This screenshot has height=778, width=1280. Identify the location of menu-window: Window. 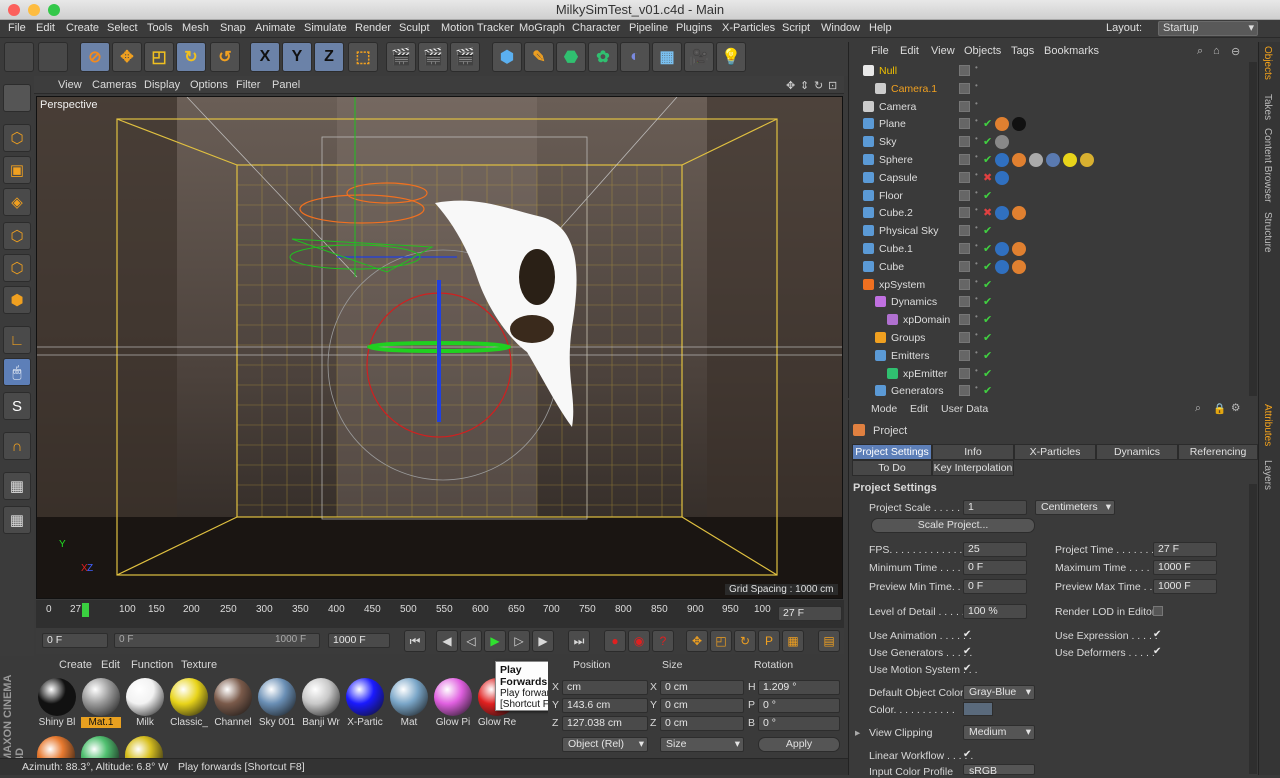
(840, 28).